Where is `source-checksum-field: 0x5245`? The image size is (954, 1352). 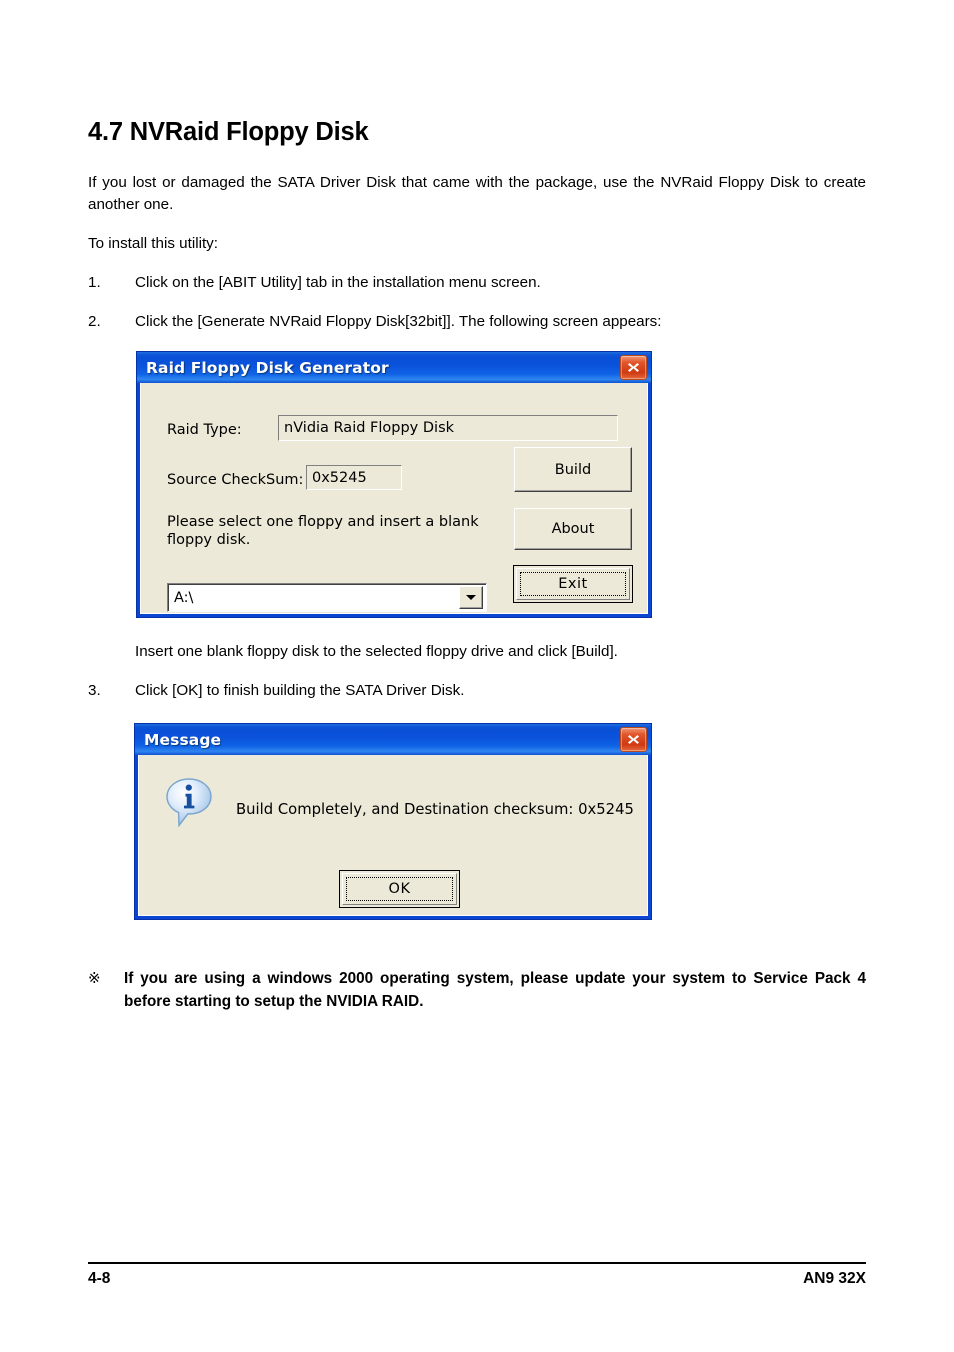 source-checksum-field: 0x5245 is located at coordinates (354, 477).